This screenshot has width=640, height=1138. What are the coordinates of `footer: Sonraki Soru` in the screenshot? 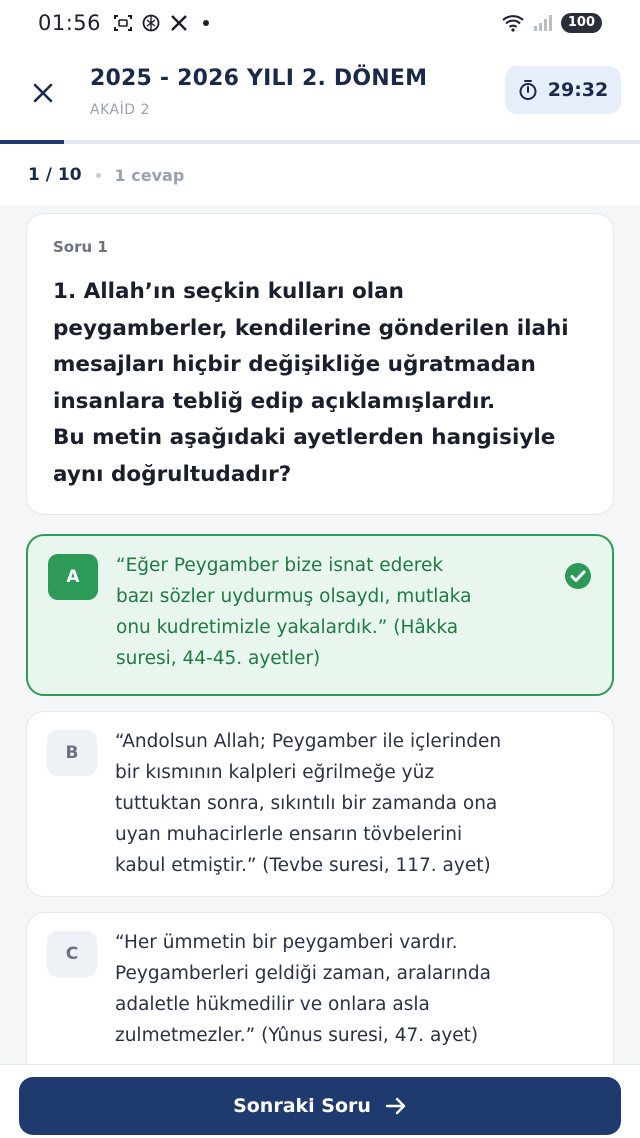 It's located at (320, 1101).